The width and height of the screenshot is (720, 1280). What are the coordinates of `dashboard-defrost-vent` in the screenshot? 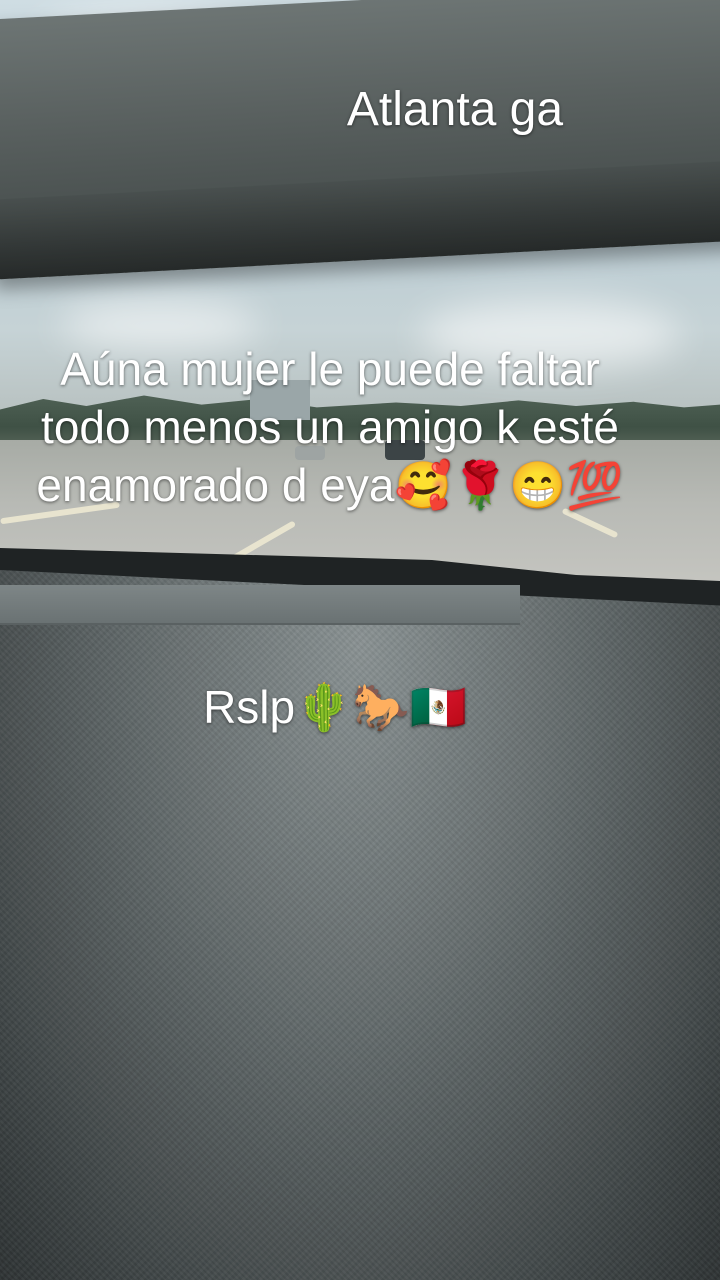 It's located at (260, 605).